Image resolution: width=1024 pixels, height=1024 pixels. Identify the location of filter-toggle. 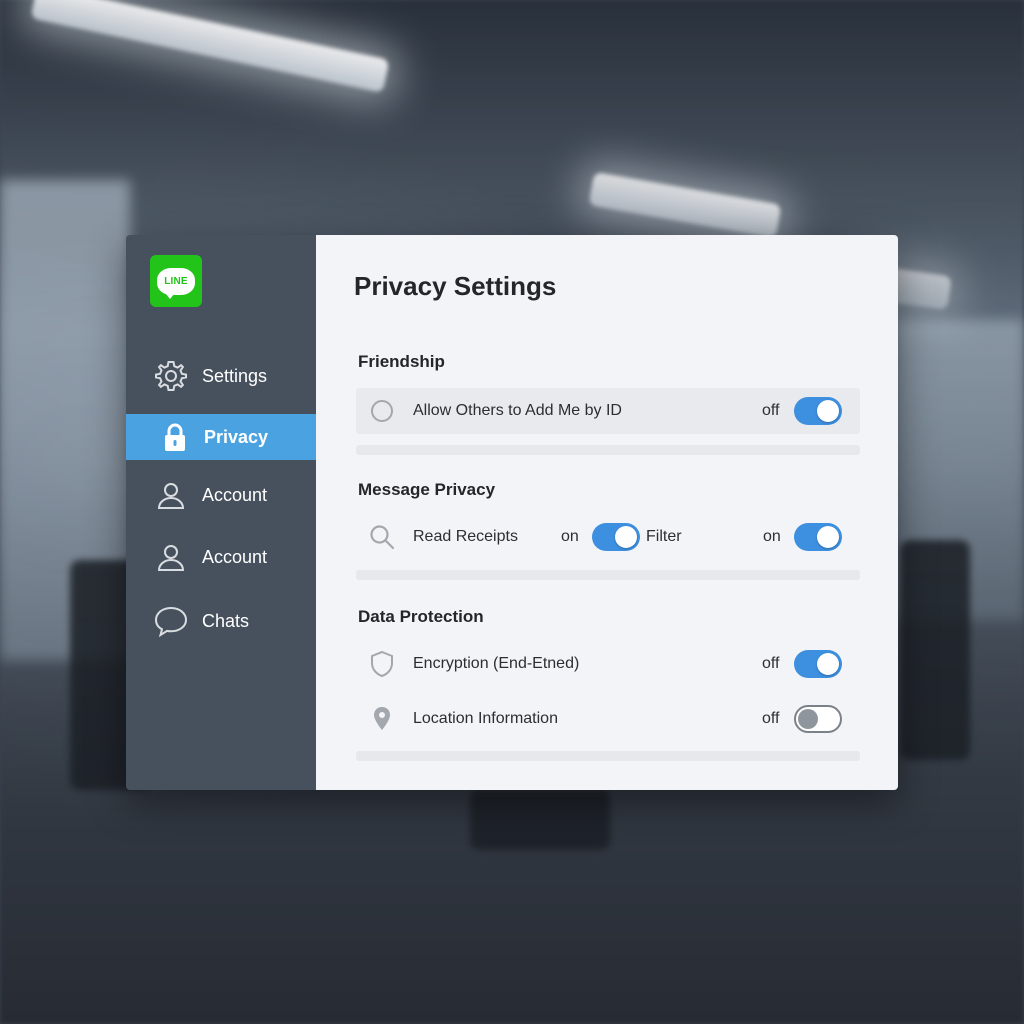
(818, 537).